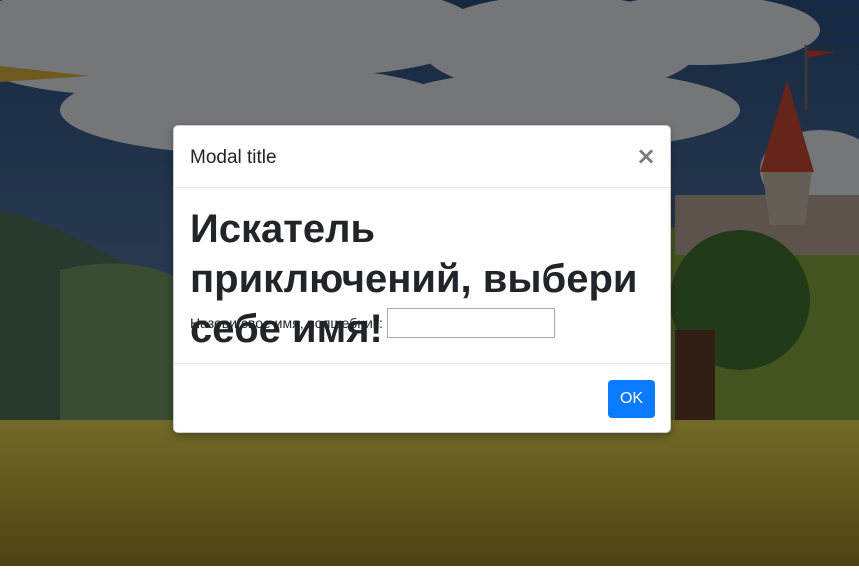 This screenshot has width=859, height=584. What do you see at coordinates (646, 156) in the screenshot?
I see `close-icon: ×` at bounding box center [646, 156].